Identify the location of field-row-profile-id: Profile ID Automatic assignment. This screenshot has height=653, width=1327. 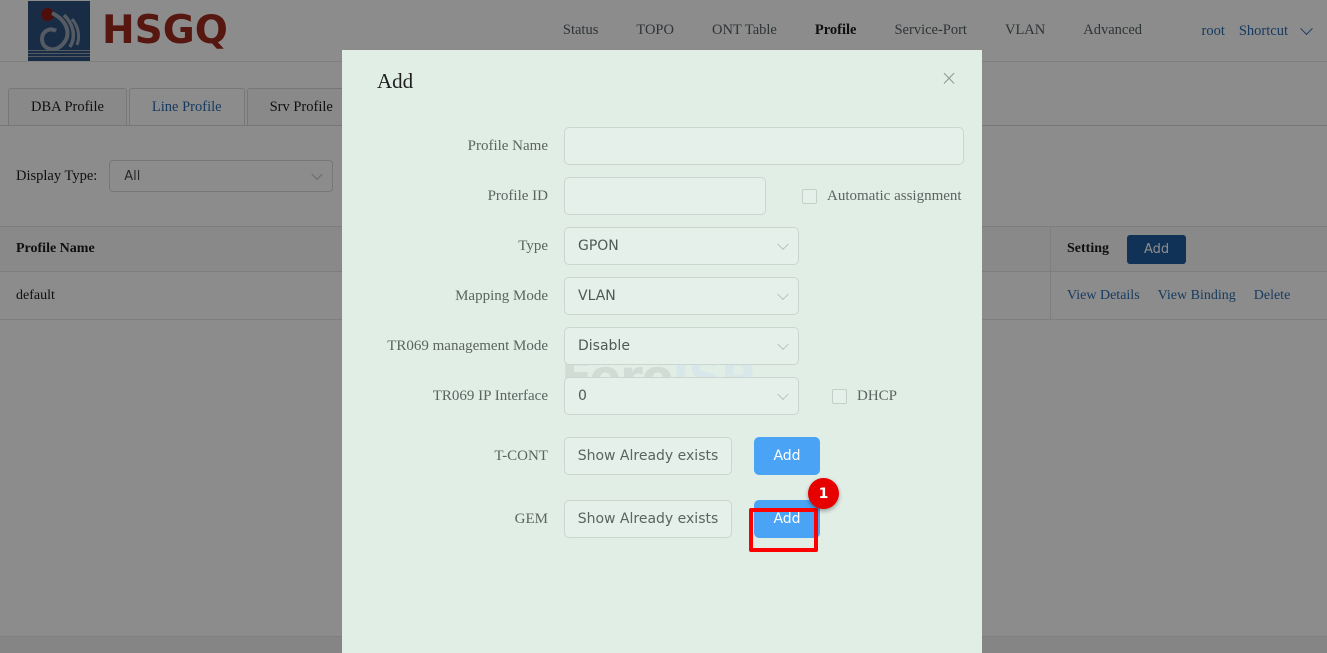
(662, 196).